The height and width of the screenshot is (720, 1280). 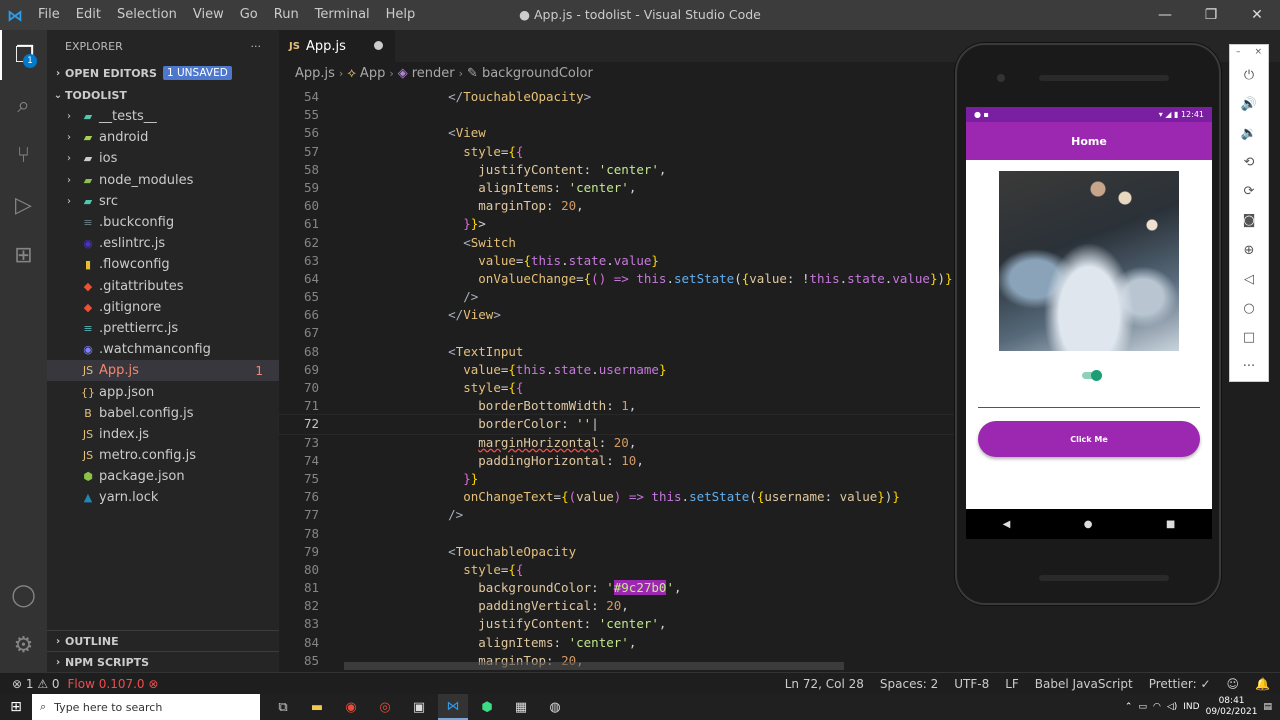 What do you see at coordinates (1170, 524) in the screenshot?
I see `recents-icon: ■` at bounding box center [1170, 524].